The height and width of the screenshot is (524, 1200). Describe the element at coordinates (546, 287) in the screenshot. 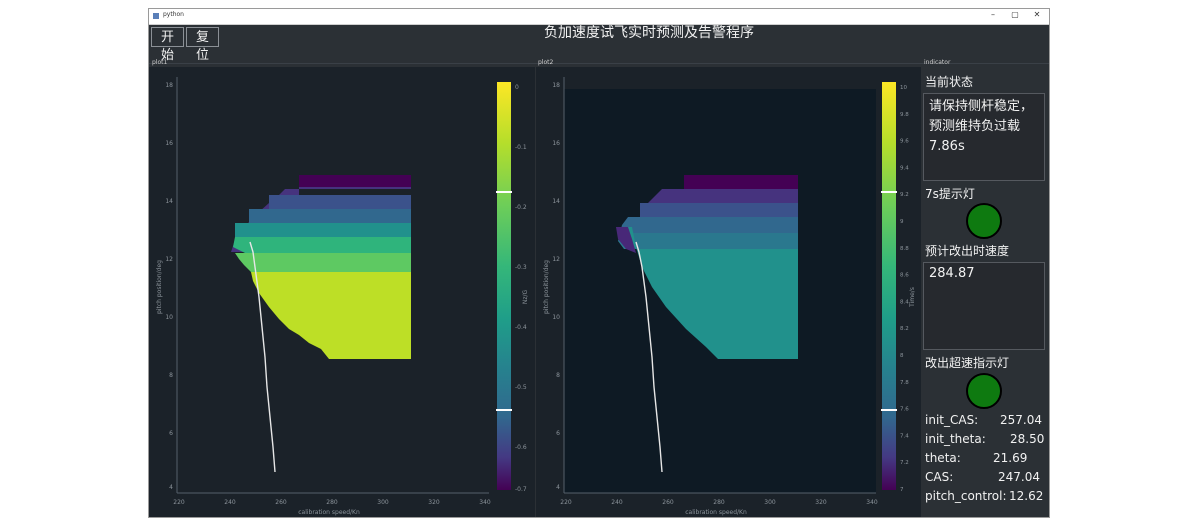

I see `plot2-ylabel: pitch position/deg` at that location.